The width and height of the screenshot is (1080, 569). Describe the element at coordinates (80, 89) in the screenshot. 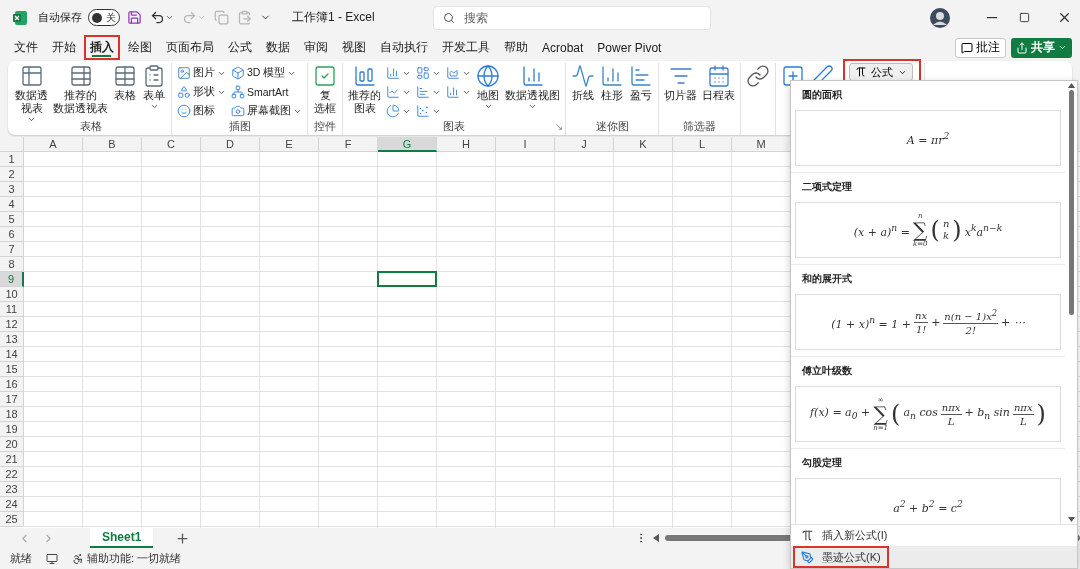

I see `ribbon-button: 推荐的 数据透视表` at that location.